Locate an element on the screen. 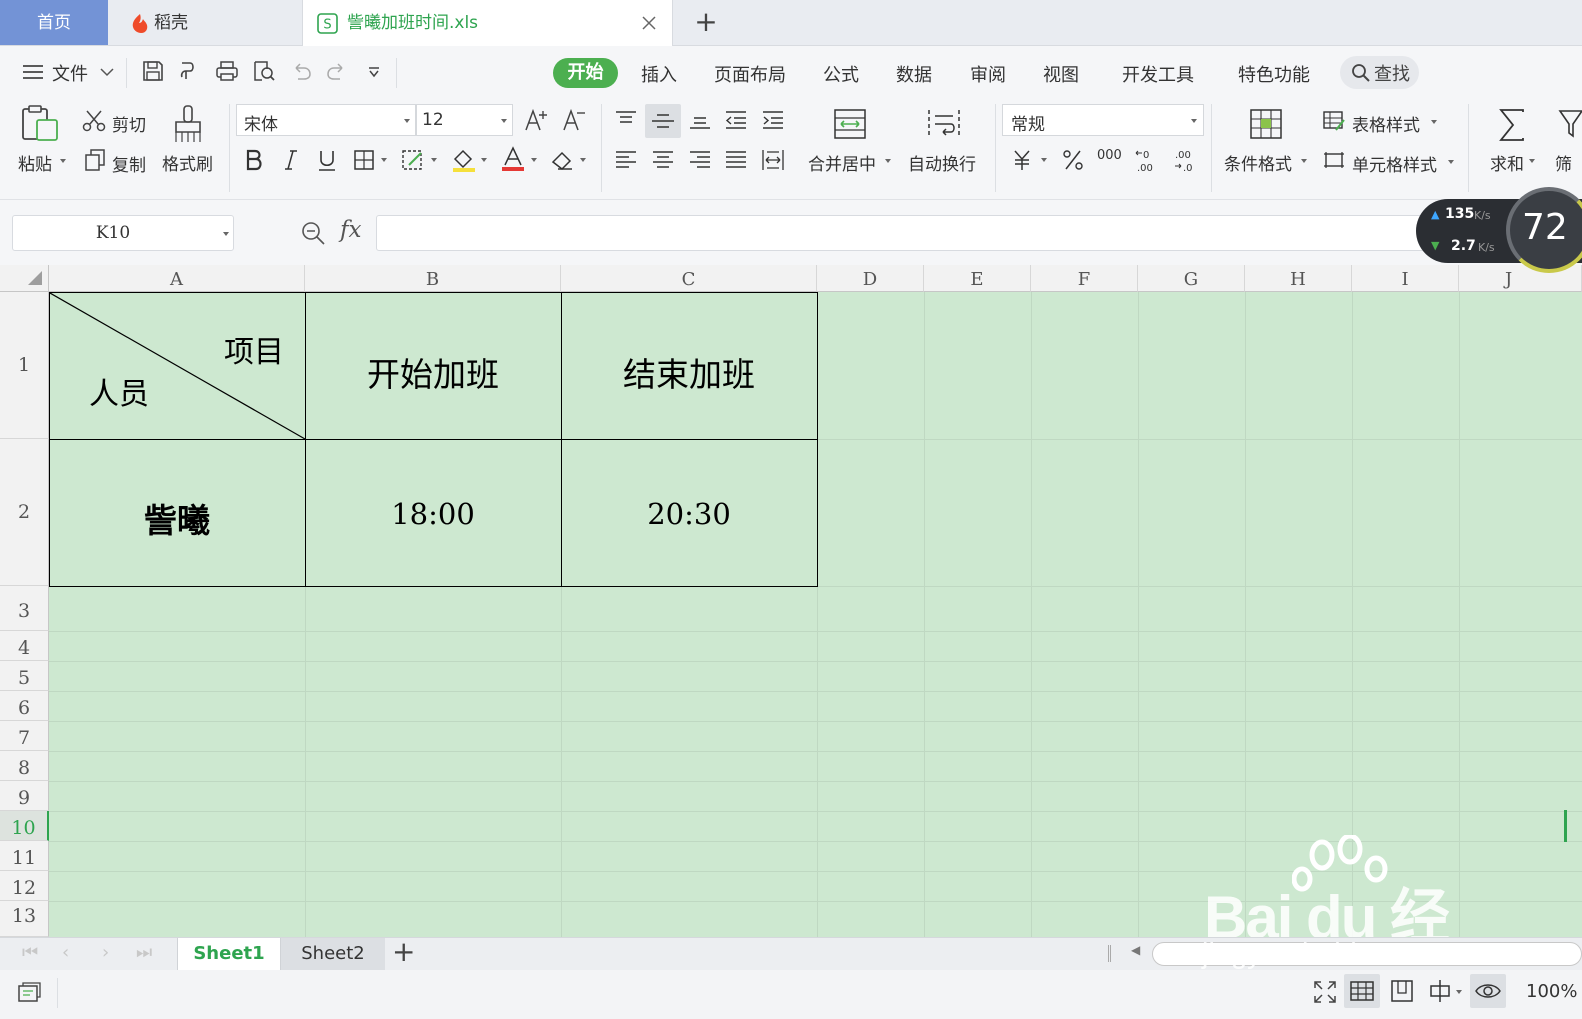  col-header-b: B is located at coordinates (433, 278).